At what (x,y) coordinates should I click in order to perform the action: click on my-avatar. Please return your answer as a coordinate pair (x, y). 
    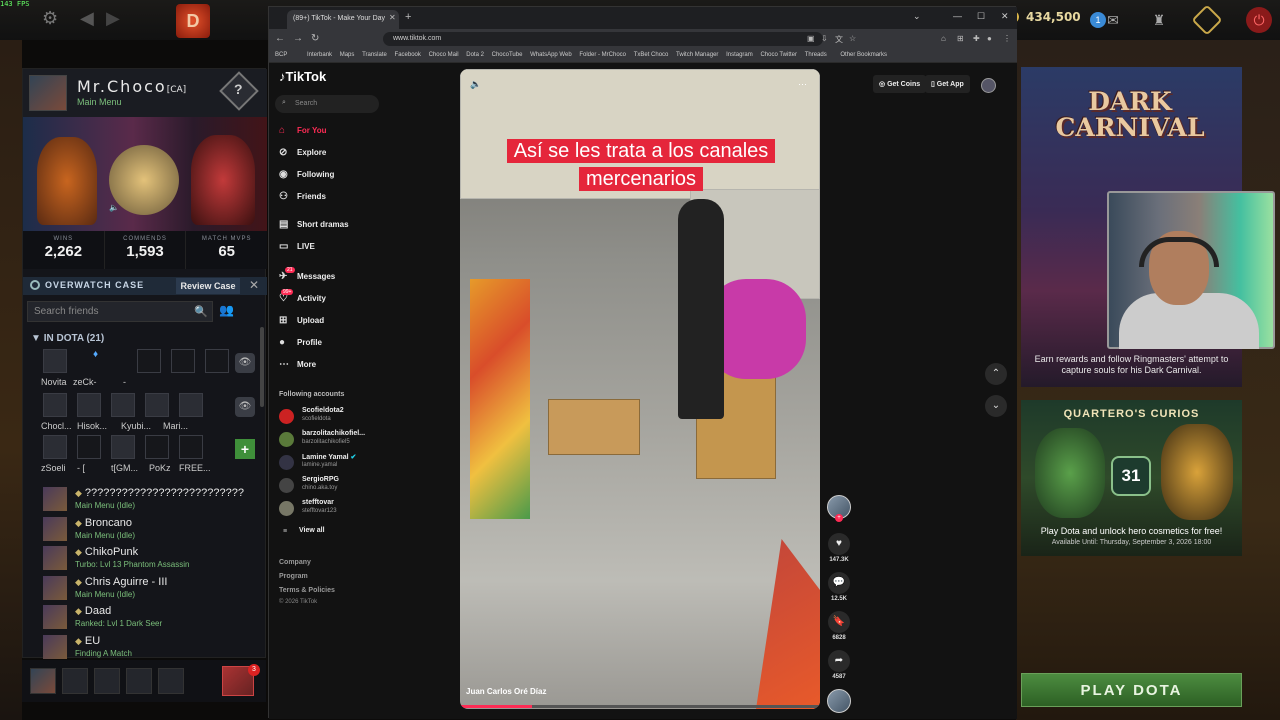
    Looking at the image, I should click on (43, 681).